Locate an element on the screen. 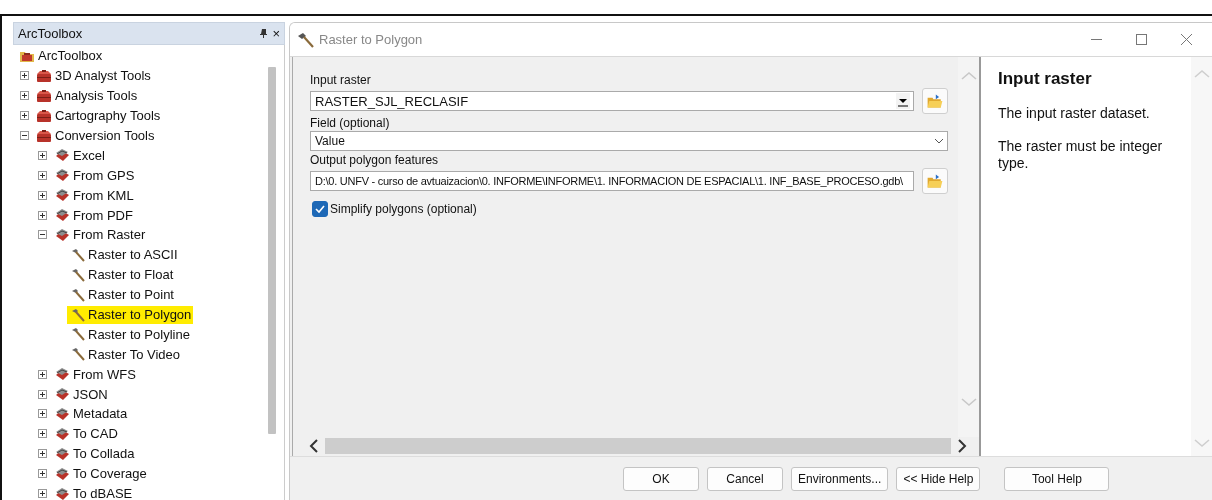 Image resolution: width=1212 pixels, height=500 pixels. hammer-icon is located at coordinates (305, 39).